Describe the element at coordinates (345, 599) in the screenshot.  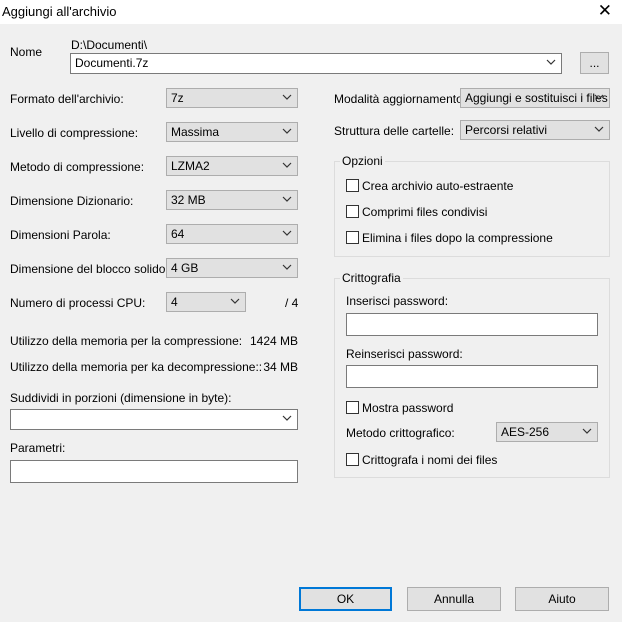
I see `ok-button: OK` at that location.